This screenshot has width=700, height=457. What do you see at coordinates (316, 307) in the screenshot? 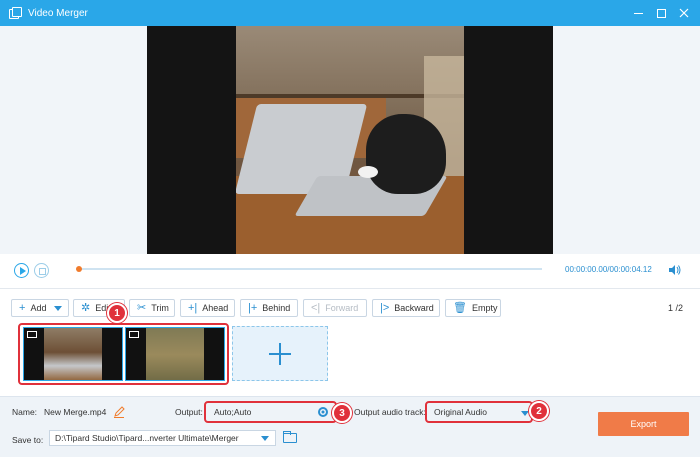
I see `forward-icon: <|` at bounding box center [316, 307].